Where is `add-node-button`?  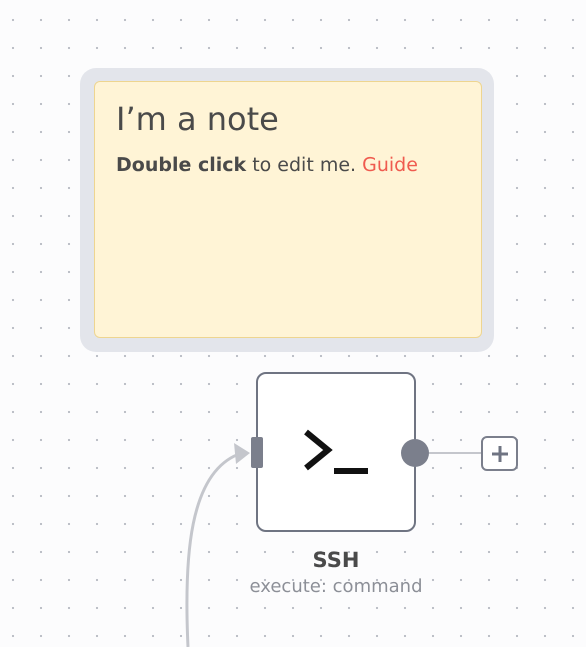
add-node-button is located at coordinates (499, 453).